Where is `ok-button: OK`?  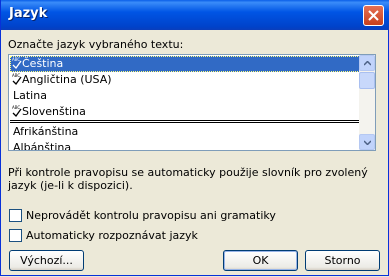
ok-button: OK is located at coordinates (260, 260).